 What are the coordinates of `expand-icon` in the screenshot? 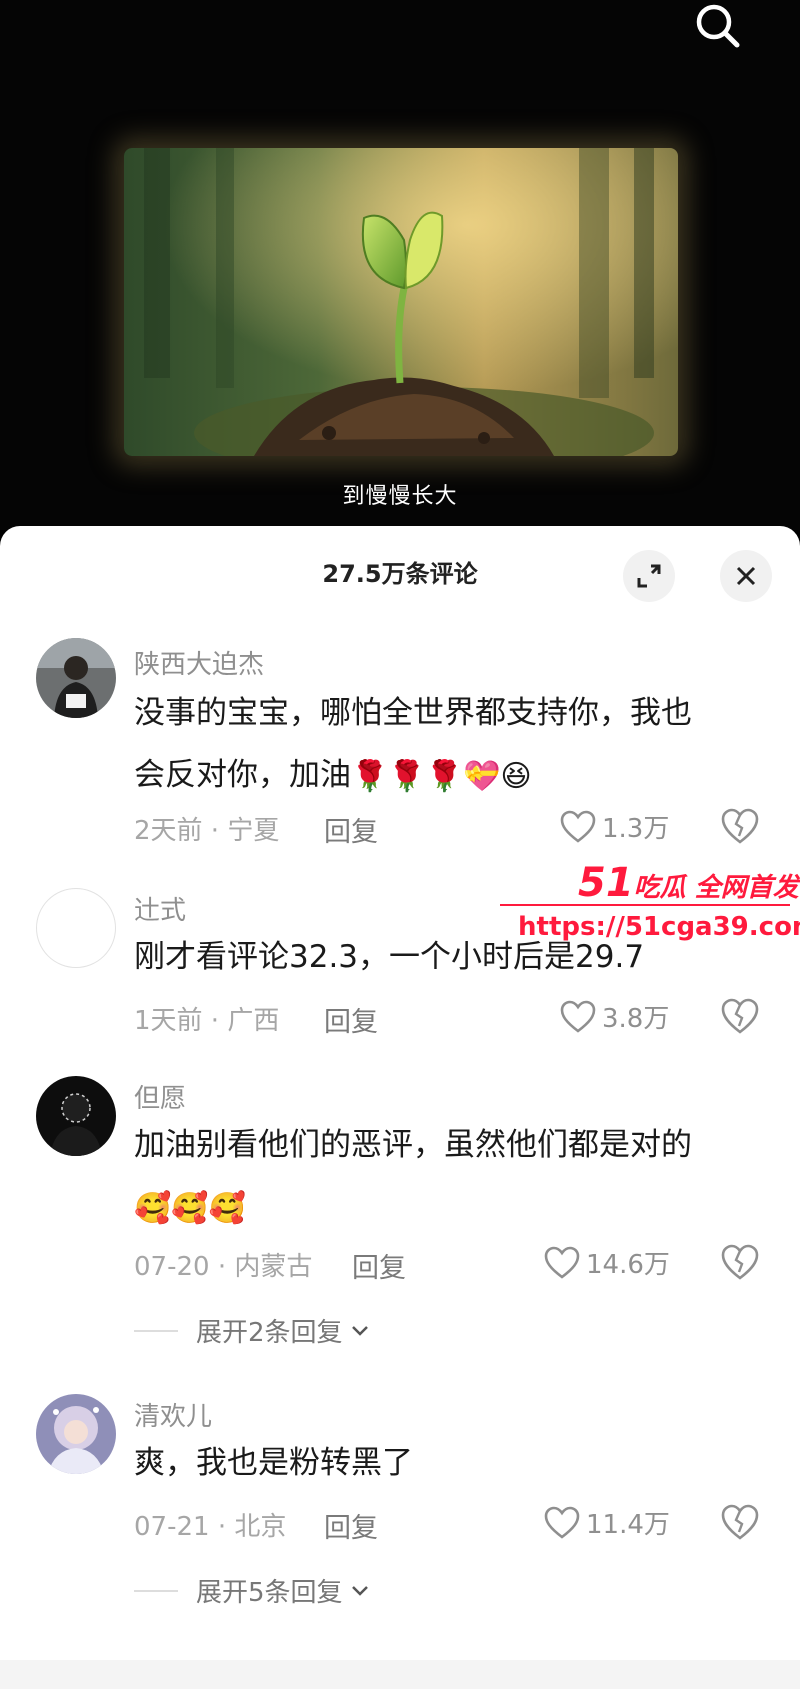 It's located at (649, 576).